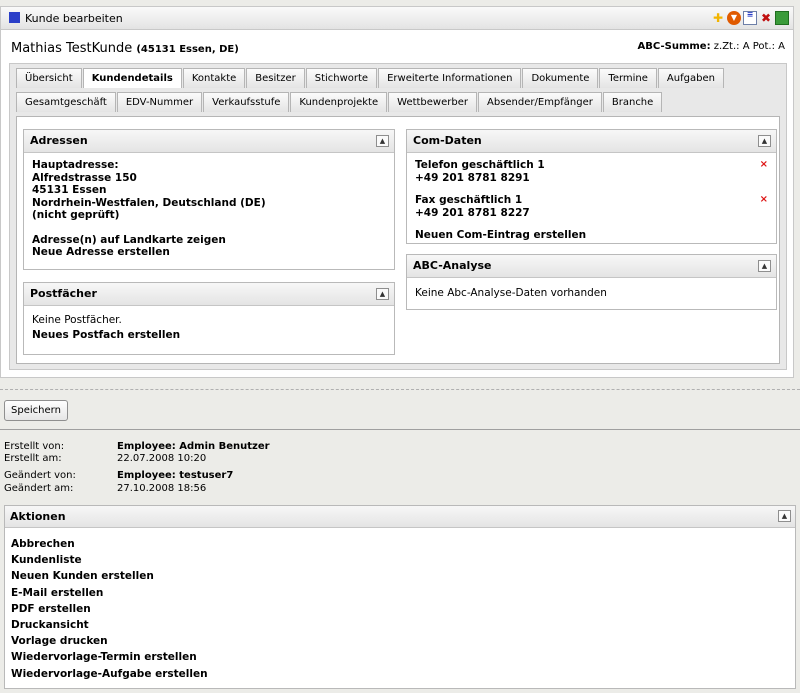 The image size is (800, 693). What do you see at coordinates (84, 177) in the screenshot?
I see `address-street: Alfredstrasse 150` at bounding box center [84, 177].